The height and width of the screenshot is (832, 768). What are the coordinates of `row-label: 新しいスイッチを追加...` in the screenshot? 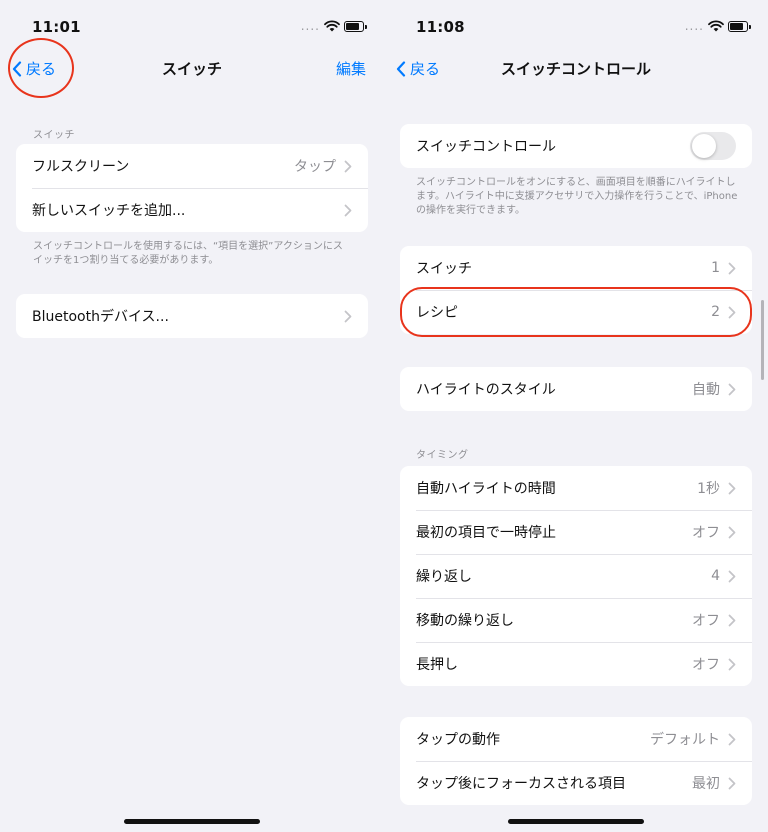 It's located at (109, 211).